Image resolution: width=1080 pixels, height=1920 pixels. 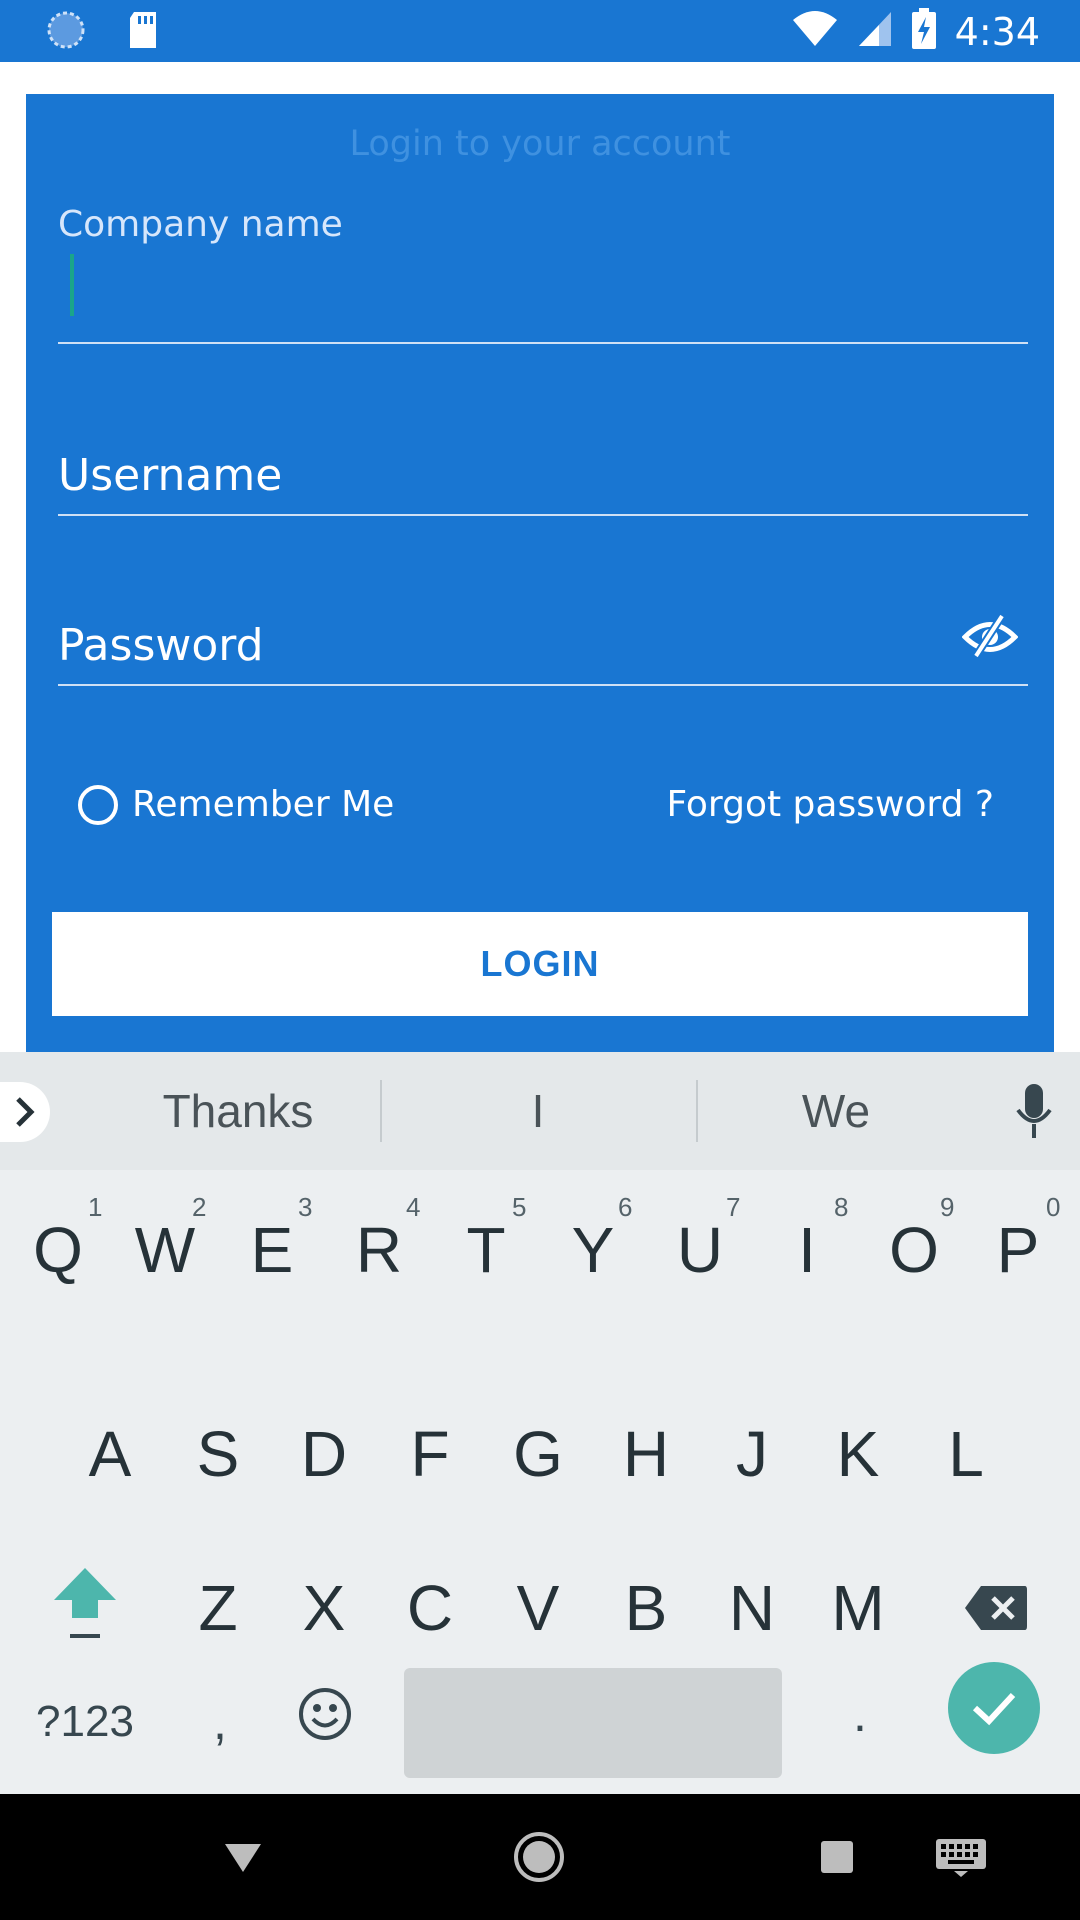 I want to click on key-n: N, so click(x=752, y=1608).